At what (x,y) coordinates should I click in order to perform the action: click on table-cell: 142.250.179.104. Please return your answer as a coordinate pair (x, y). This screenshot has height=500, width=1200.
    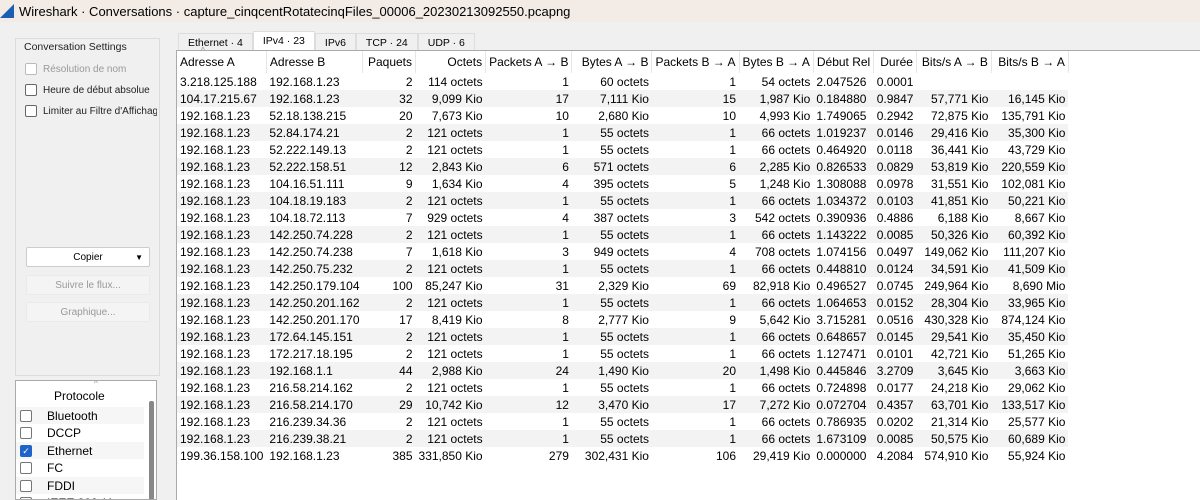
    Looking at the image, I should click on (314, 285).